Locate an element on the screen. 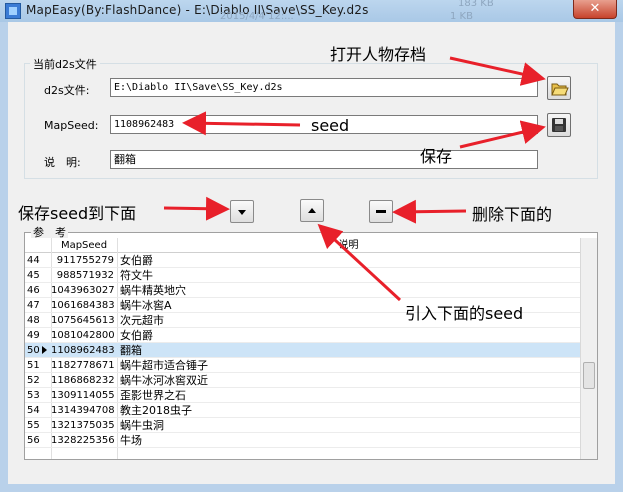 The width and height of the screenshot is (623, 492). row-index: 55 is located at coordinates (33, 425).